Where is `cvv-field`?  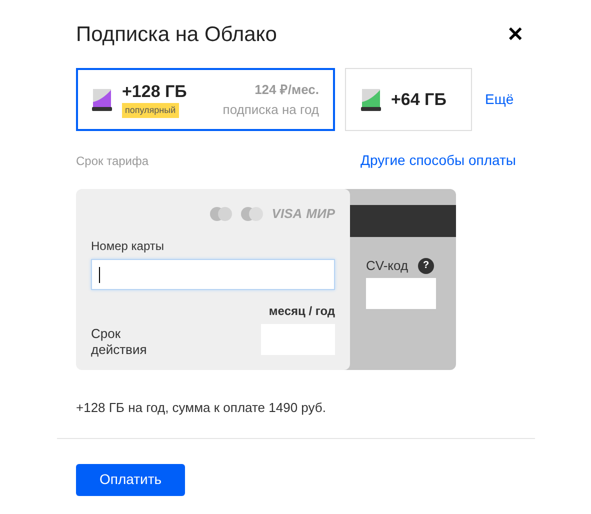
cvv-field is located at coordinates (401, 293).